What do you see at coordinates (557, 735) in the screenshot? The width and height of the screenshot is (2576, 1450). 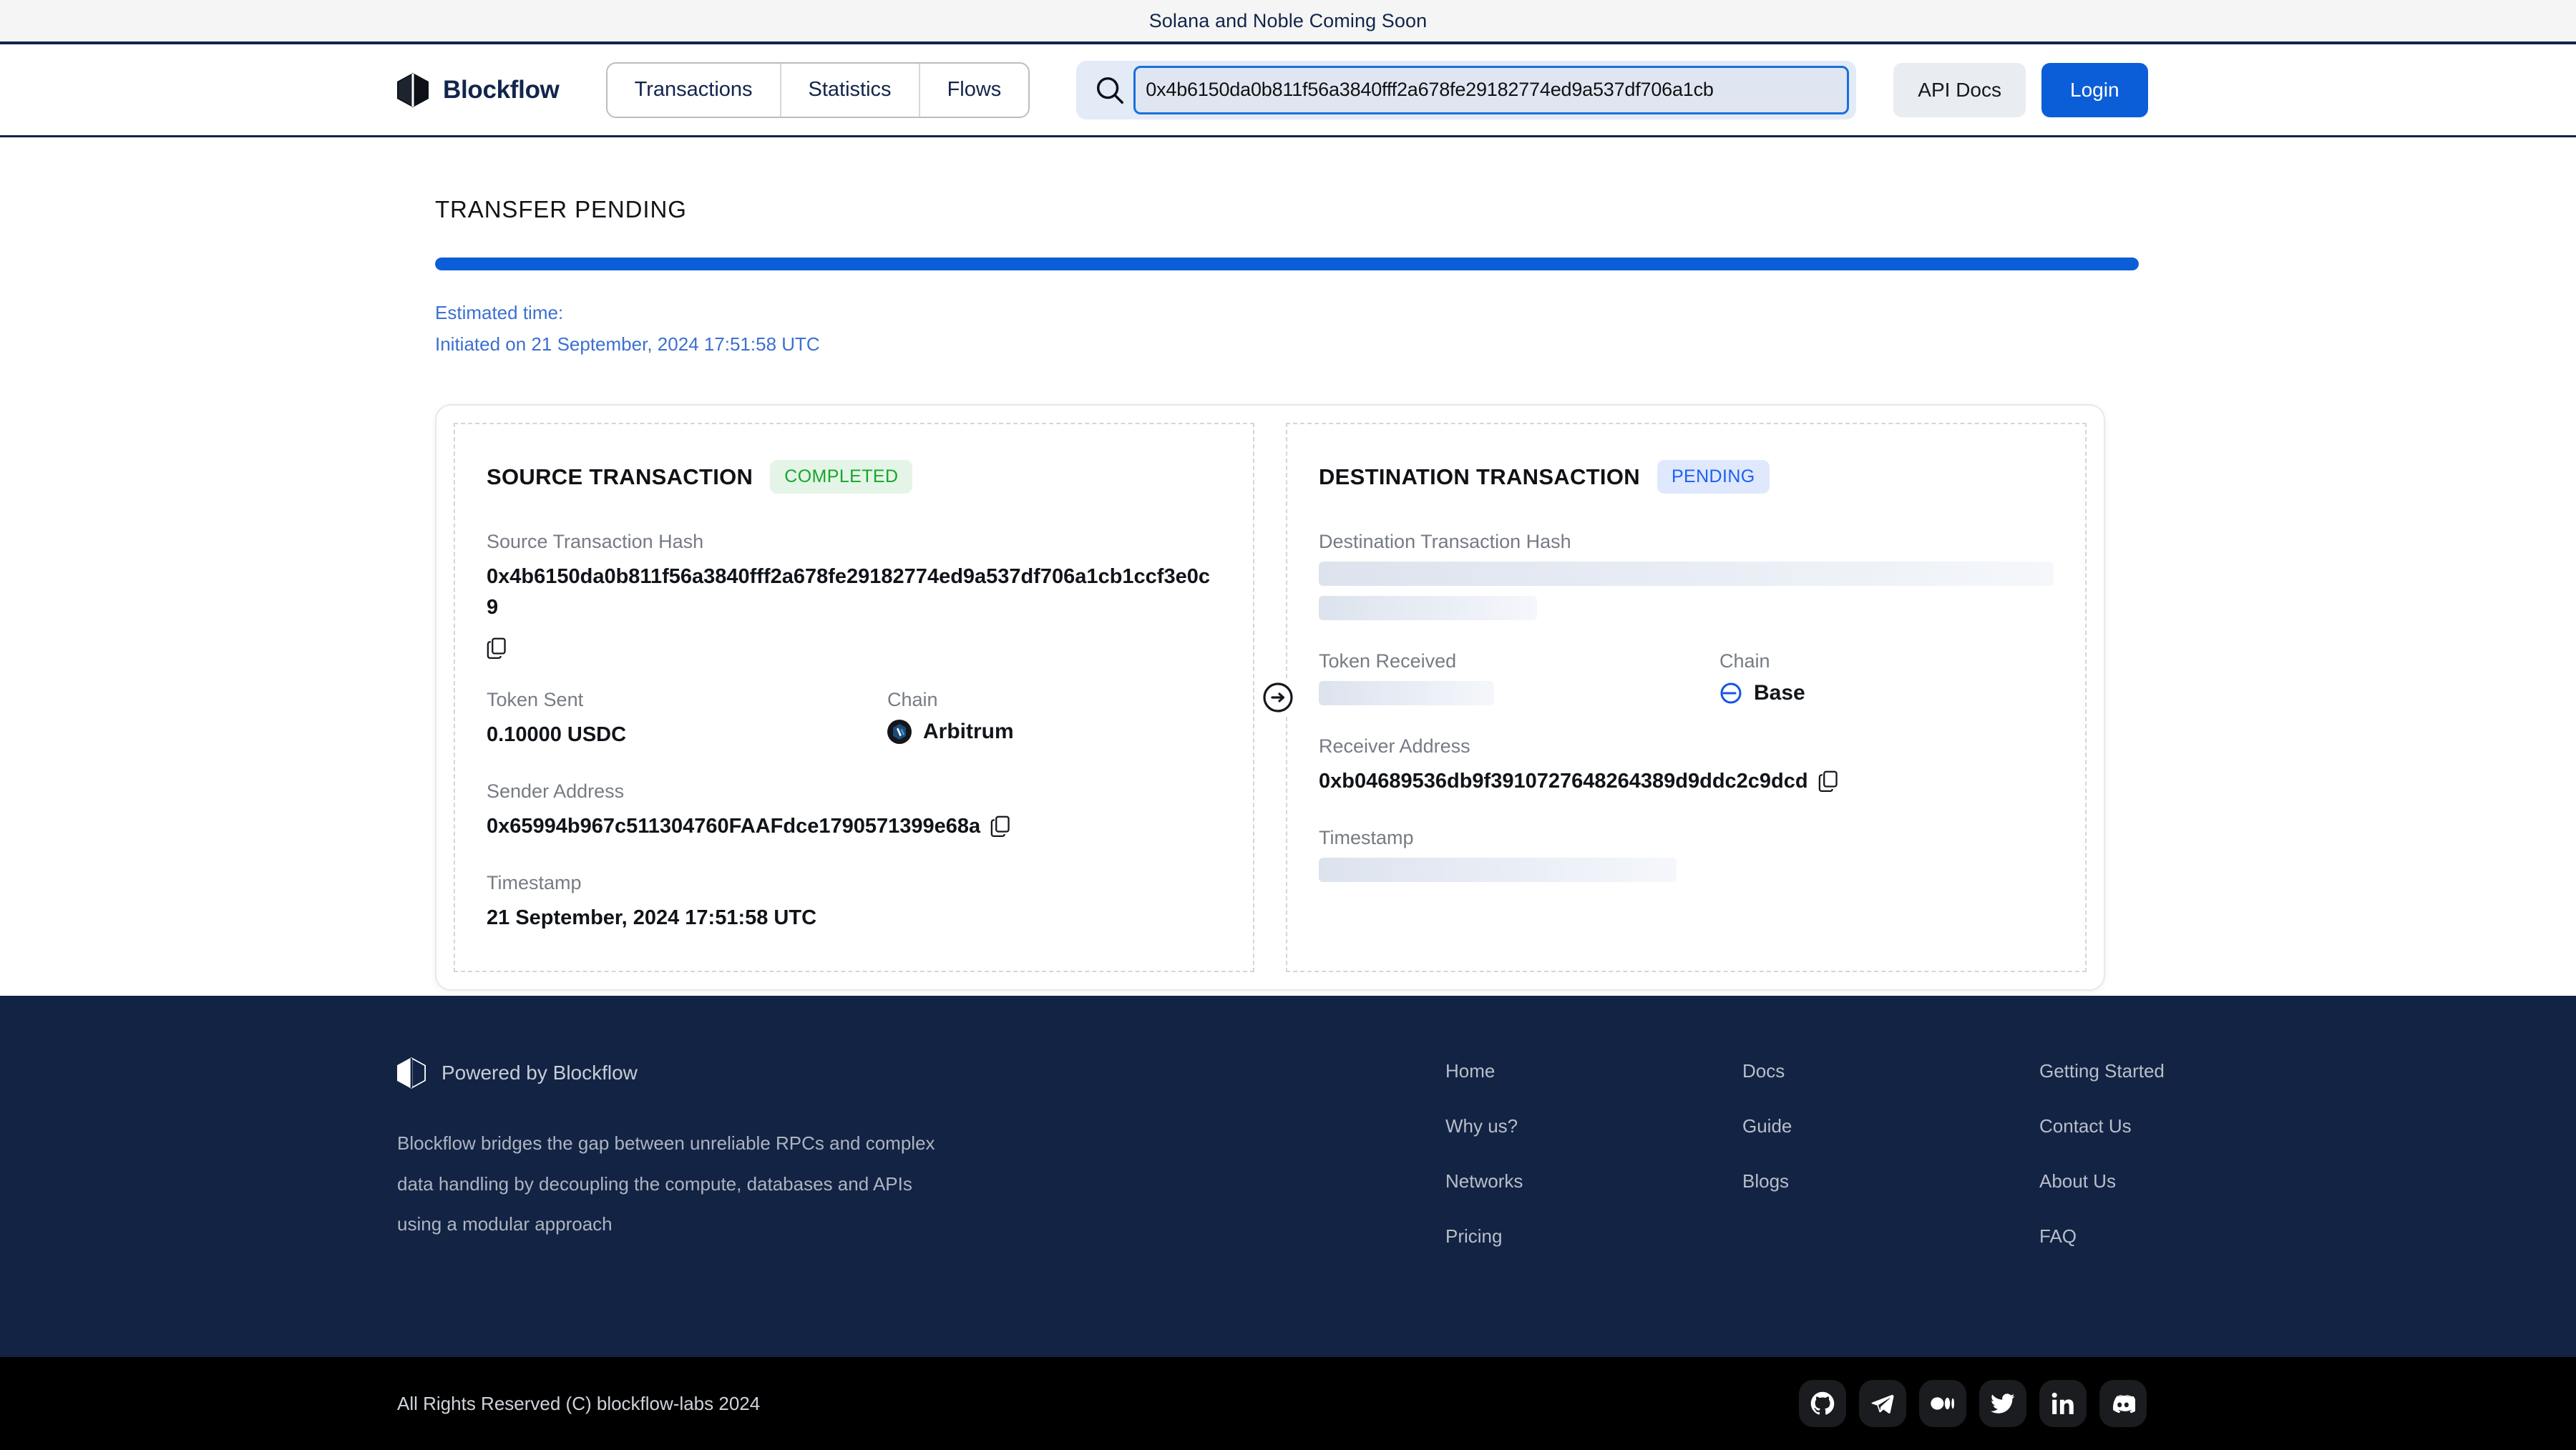 I see `source-token-value: 0.10000 USDC` at bounding box center [557, 735].